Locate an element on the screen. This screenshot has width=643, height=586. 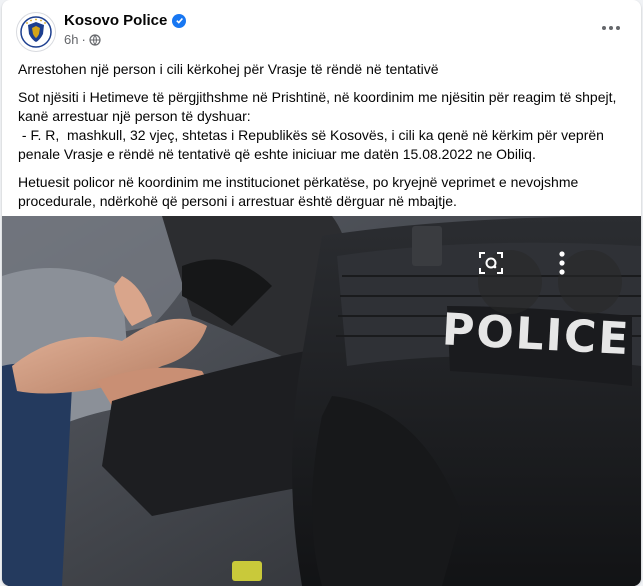
globe-icon is located at coordinates (95, 39).